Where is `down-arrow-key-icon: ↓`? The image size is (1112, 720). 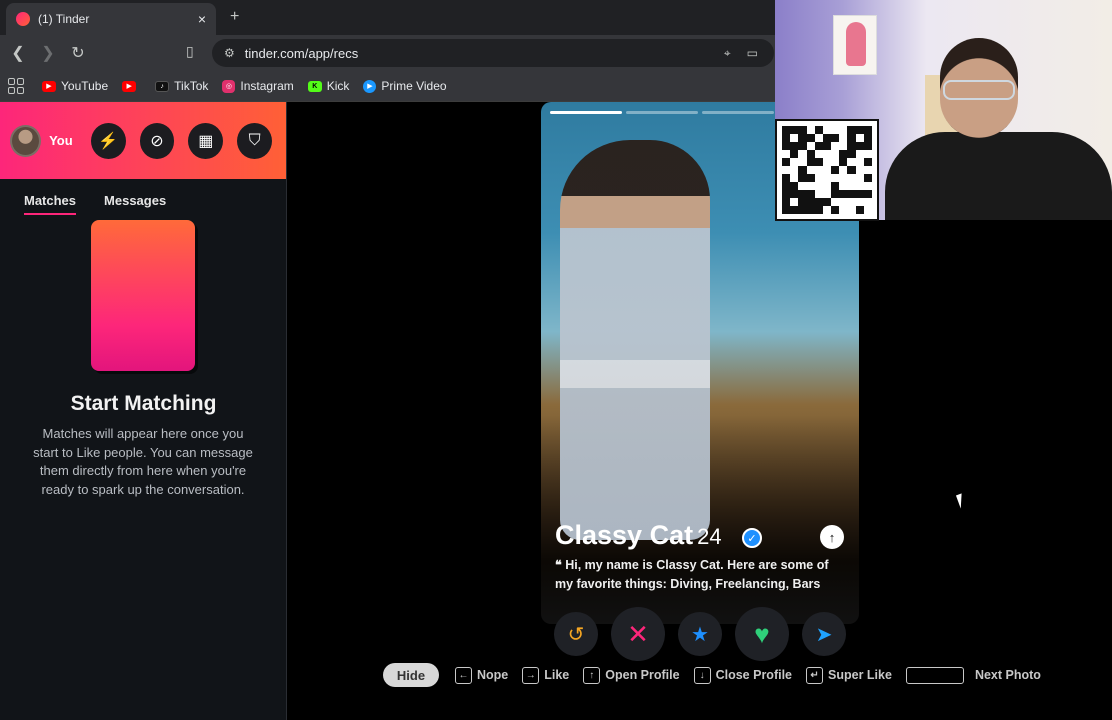
down-arrow-key-icon: ↓ is located at coordinates (702, 675).